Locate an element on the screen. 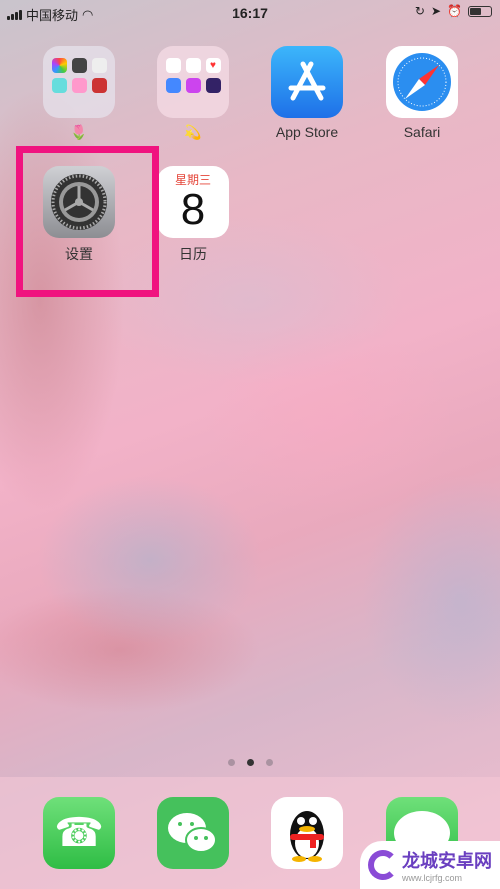 Image resolution: width=500 pixels, height=889 pixels. watermark-name: 龙城安卓网 is located at coordinates (447, 861).